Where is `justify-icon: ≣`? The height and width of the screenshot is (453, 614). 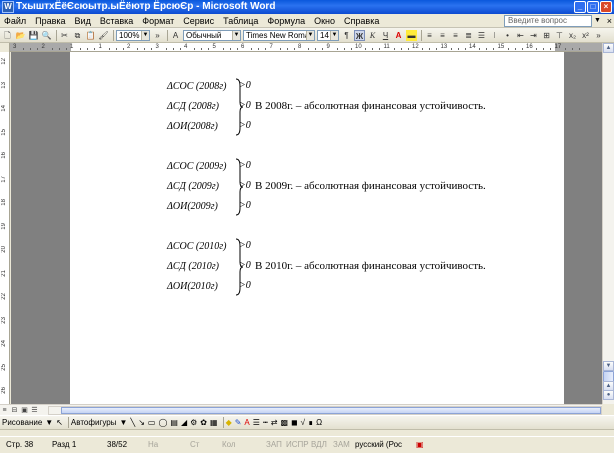 justify-icon: ≣ is located at coordinates (468, 35).